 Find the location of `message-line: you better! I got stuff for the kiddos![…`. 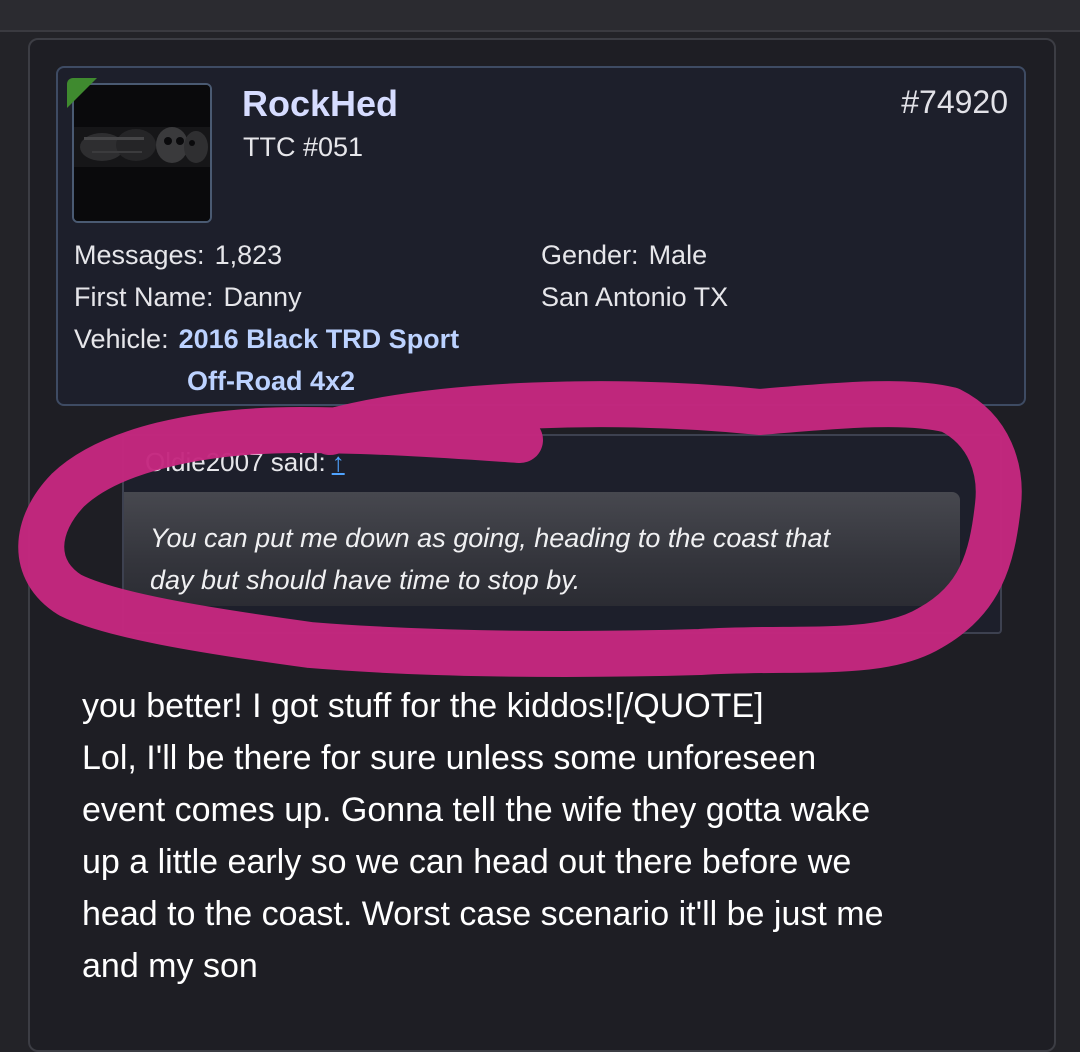

message-line: you better! I got stuff for the kiddos![… is located at coordinates (423, 706).